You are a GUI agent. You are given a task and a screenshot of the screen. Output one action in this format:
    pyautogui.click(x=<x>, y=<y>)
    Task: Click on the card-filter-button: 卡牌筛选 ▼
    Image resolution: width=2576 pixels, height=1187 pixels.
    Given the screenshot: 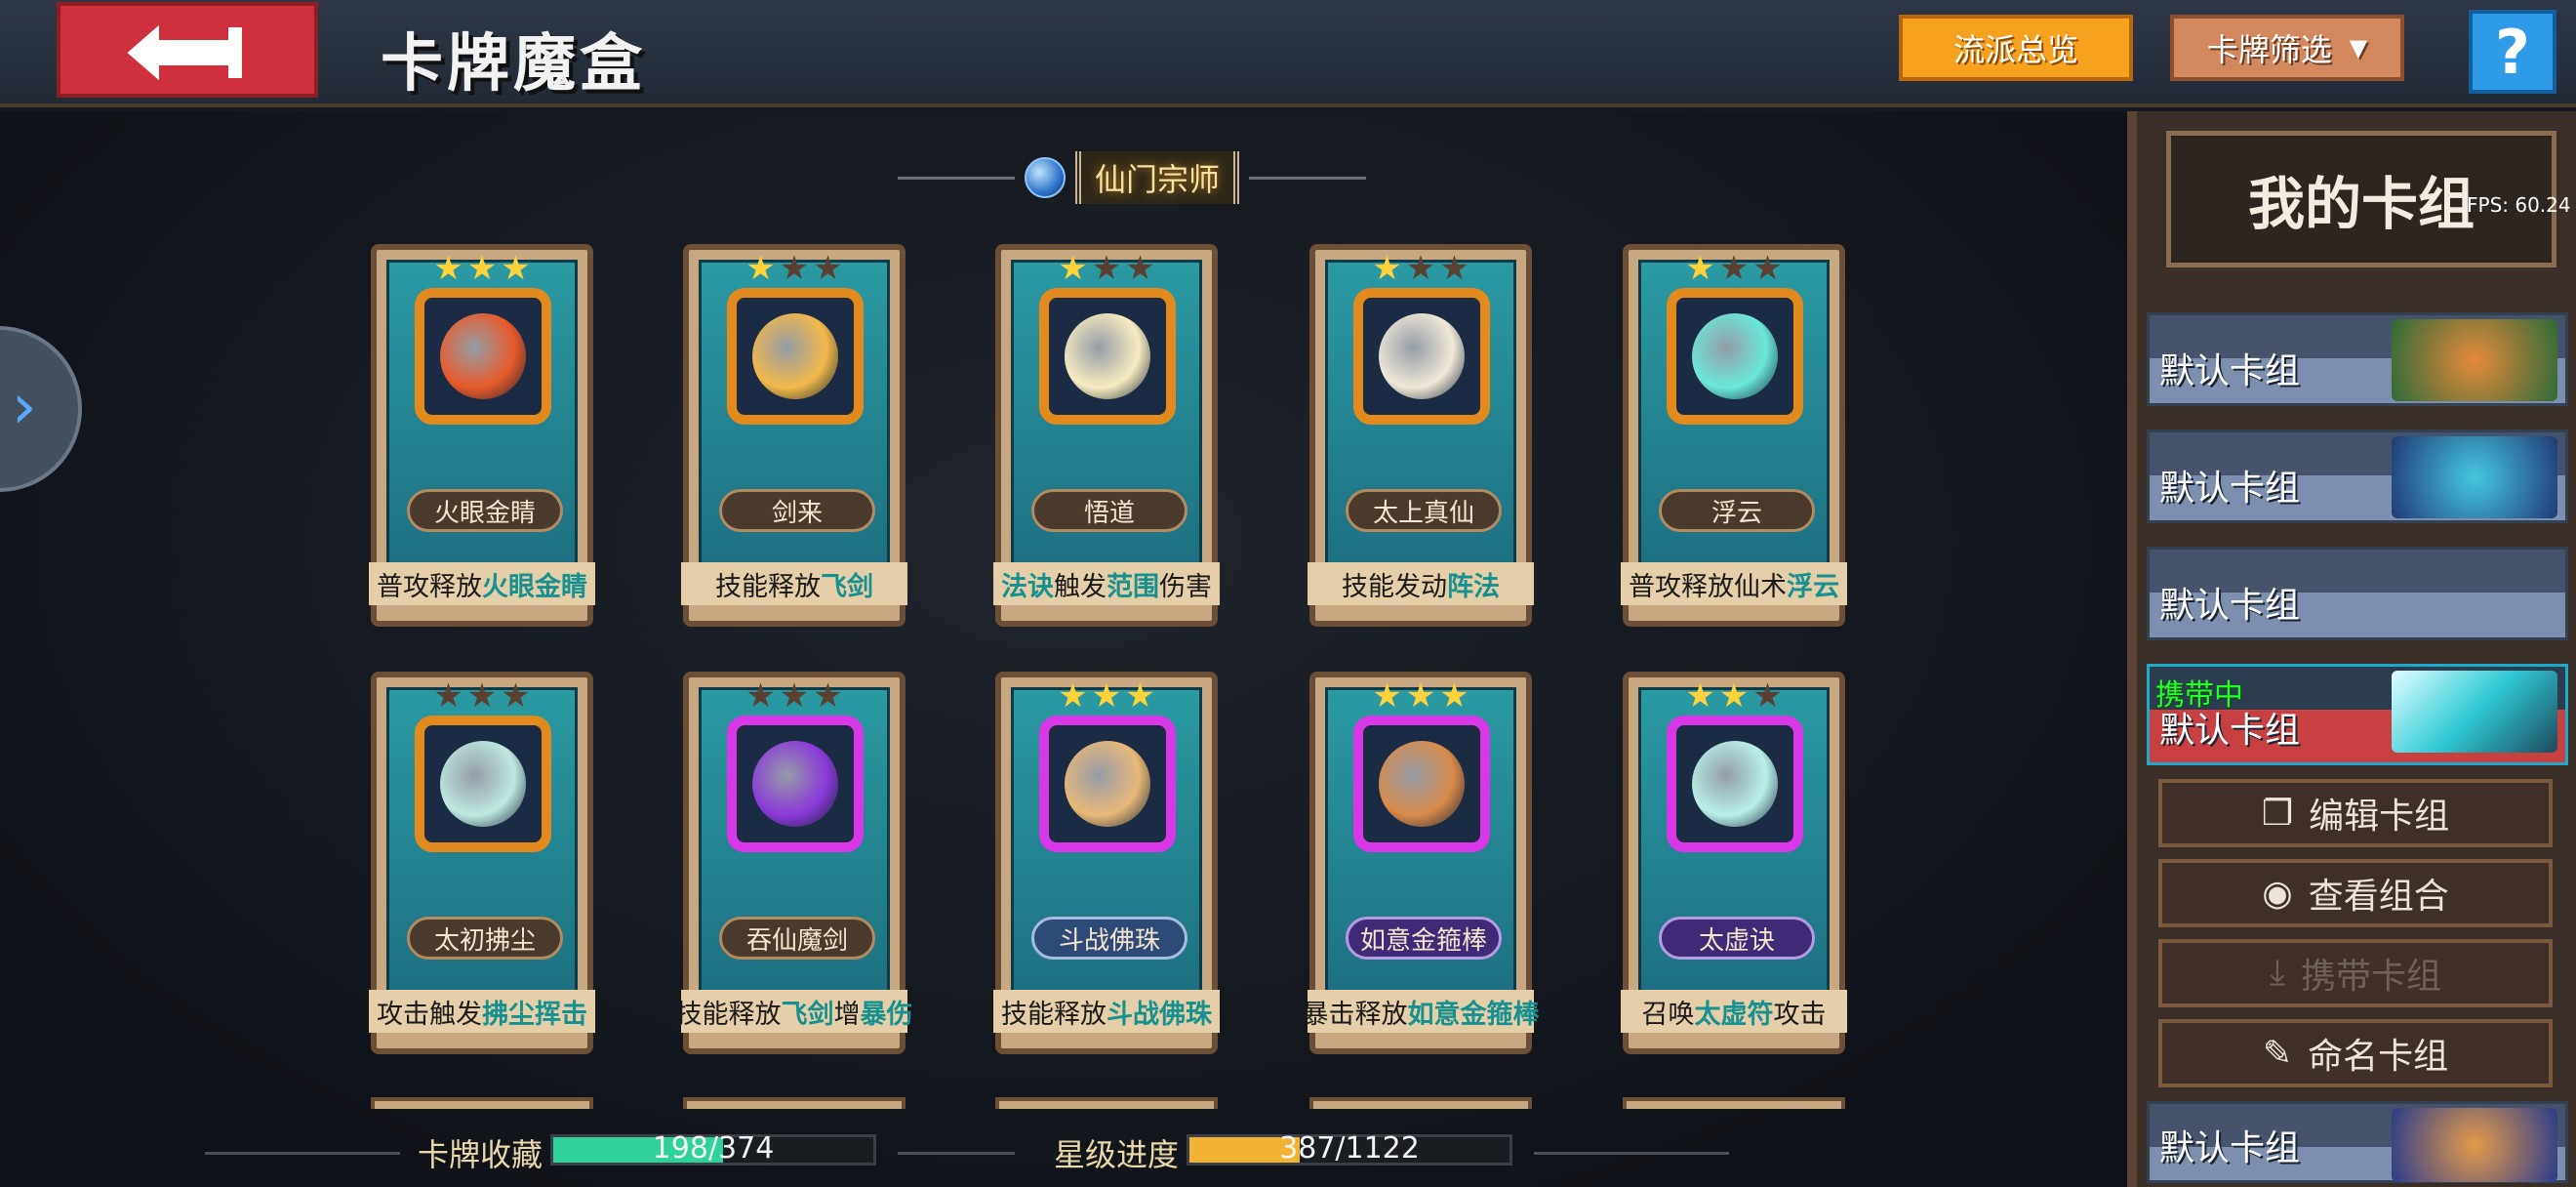 What is the action you would take?
    pyautogui.click(x=2287, y=48)
    